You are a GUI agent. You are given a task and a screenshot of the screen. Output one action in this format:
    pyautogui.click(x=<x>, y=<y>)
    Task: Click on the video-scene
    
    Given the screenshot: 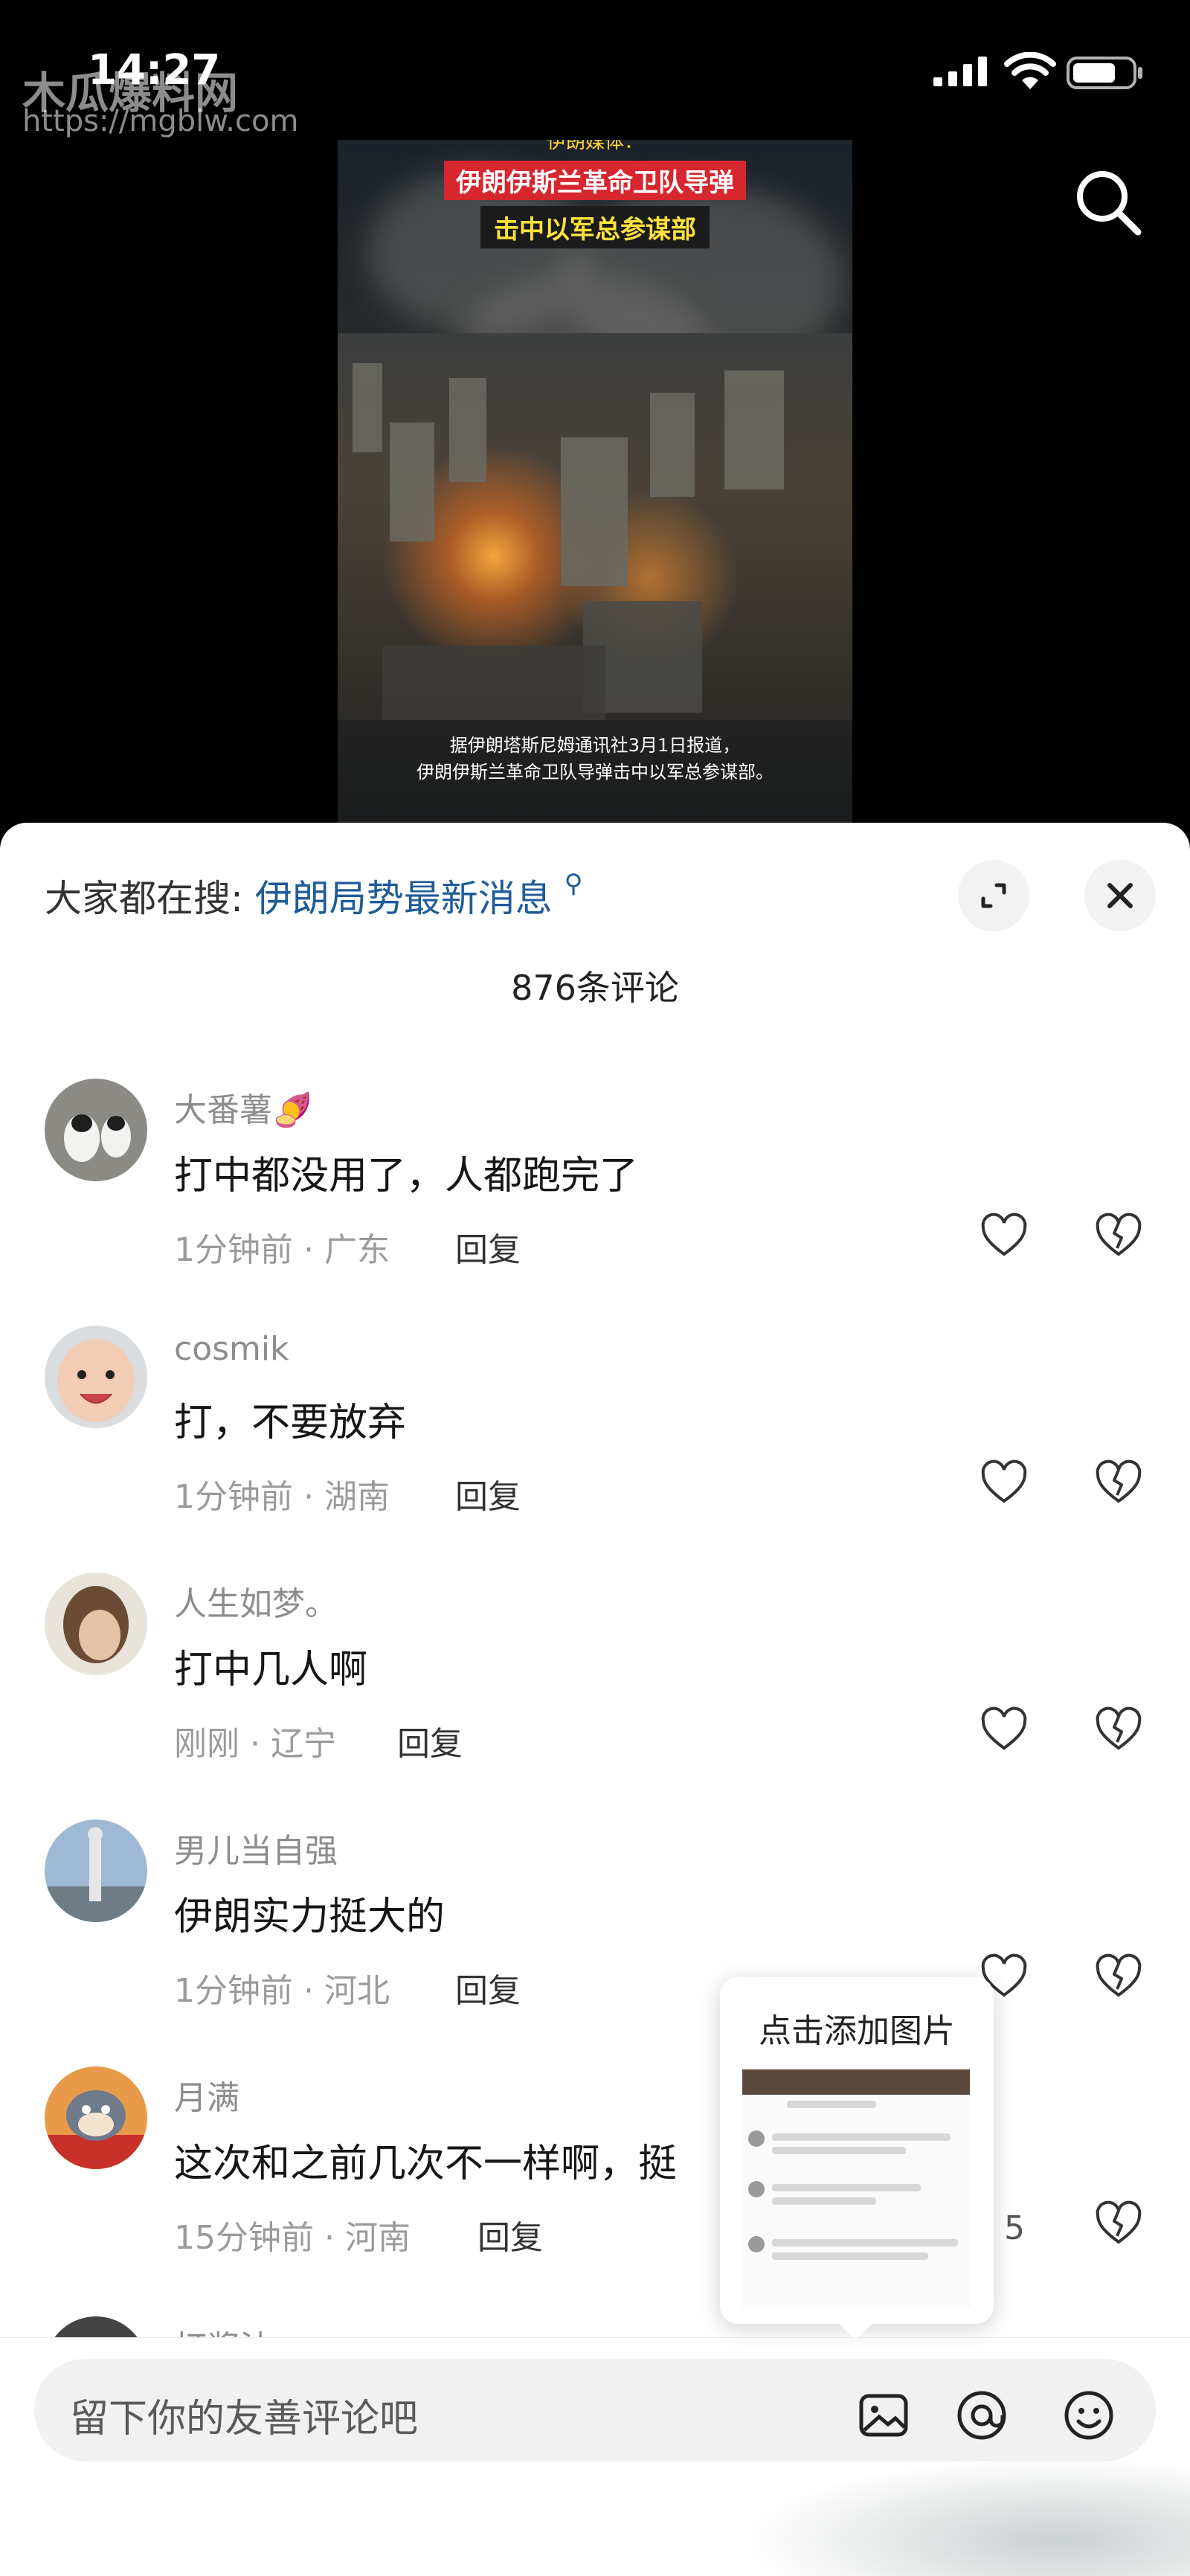 What is the action you would take?
    pyautogui.click(x=595, y=526)
    